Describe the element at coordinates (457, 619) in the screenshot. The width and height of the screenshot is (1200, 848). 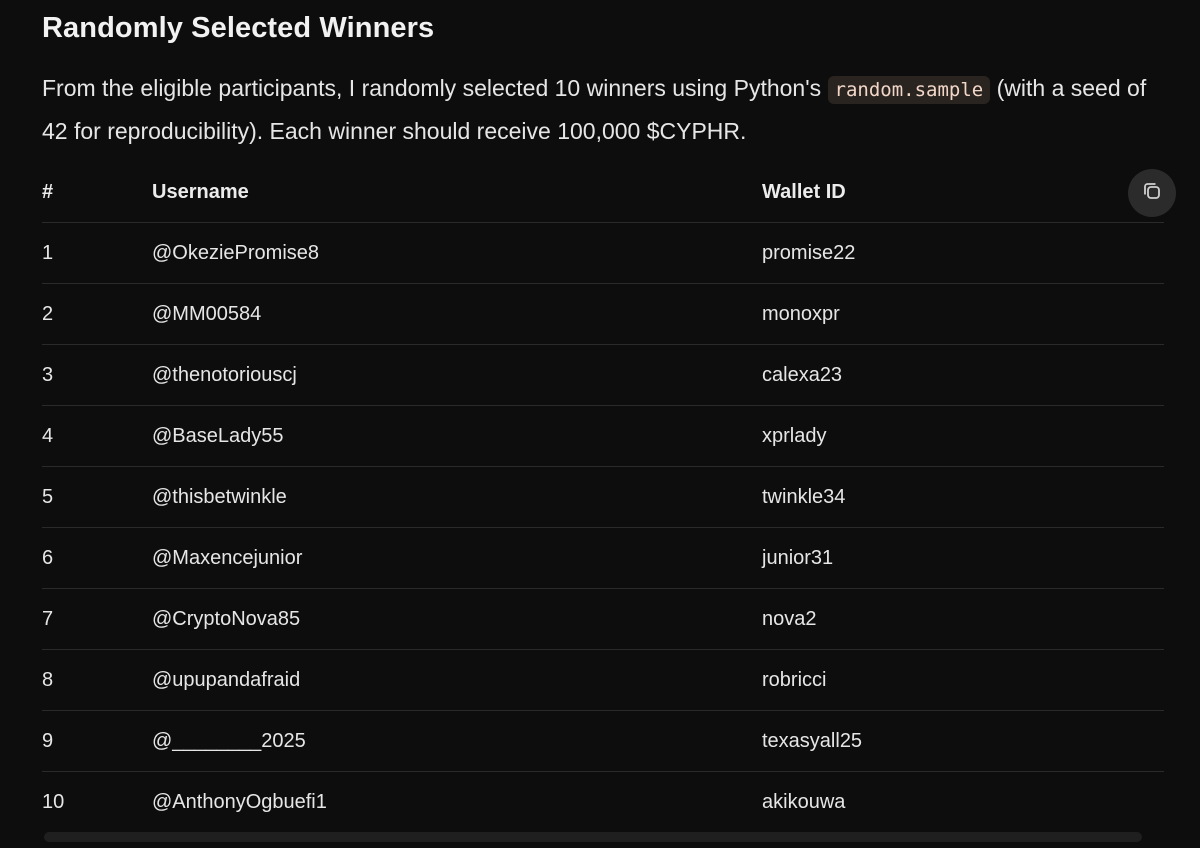
I see `row-username: @CryptoNova85` at that location.